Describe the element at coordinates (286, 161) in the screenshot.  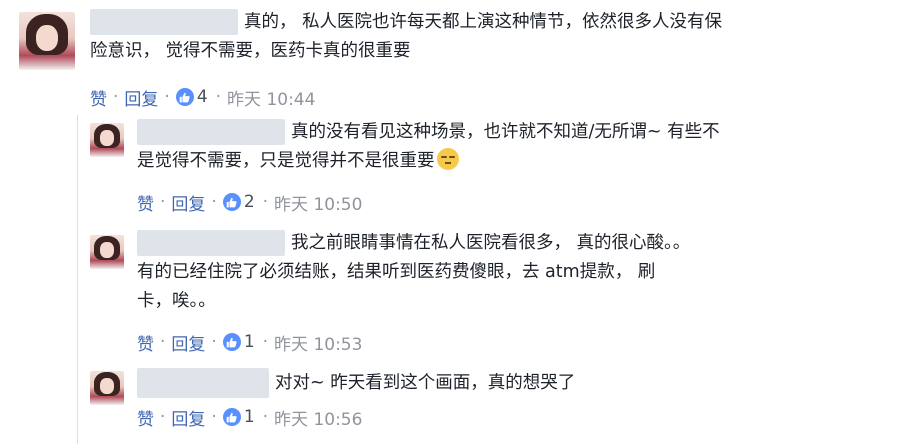
I see `comment-text-line: 是觉得不需要，只是觉得并不是很重要` at that location.